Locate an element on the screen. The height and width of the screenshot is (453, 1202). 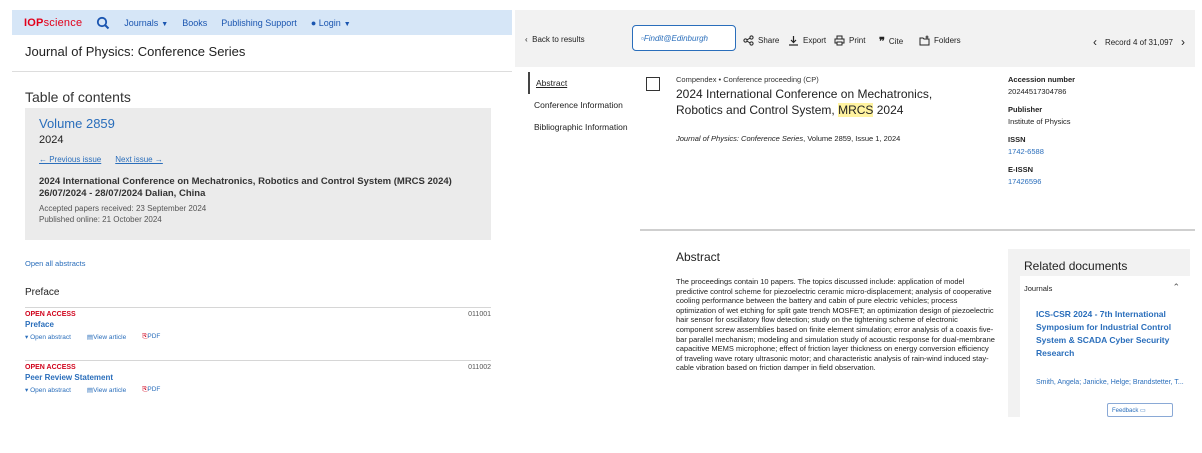
record-navigation: ‹ Record 4 of 31,097 › is located at coordinates (1139, 42).